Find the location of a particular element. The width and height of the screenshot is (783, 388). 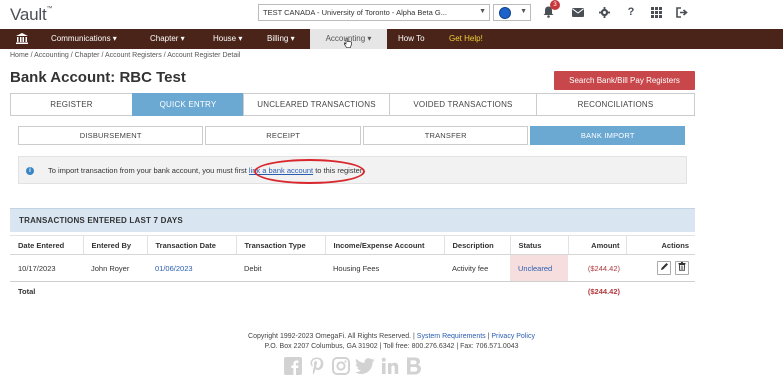

cell-transaction-type: Debit is located at coordinates (280, 268).